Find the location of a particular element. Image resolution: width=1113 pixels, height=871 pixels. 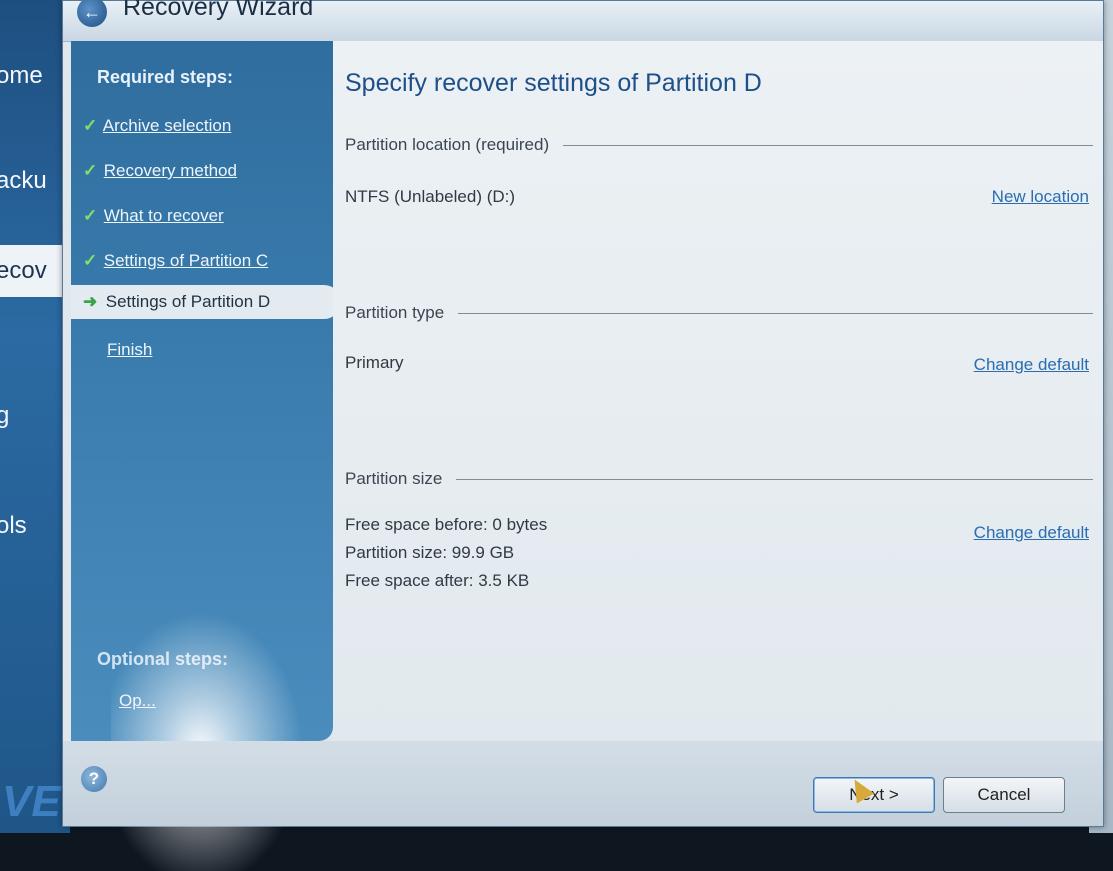

section-partition-location: Partition location (required) is located at coordinates (719, 145).